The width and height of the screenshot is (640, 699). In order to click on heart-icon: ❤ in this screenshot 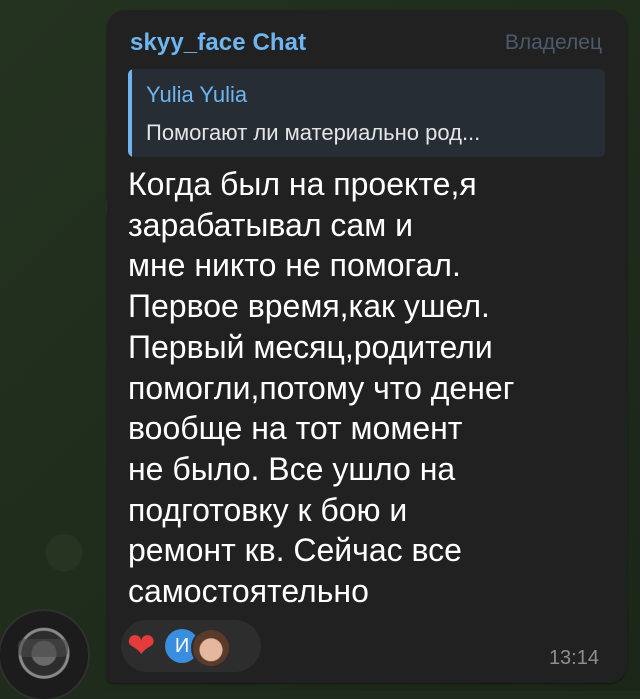, I will do `click(141, 646)`.